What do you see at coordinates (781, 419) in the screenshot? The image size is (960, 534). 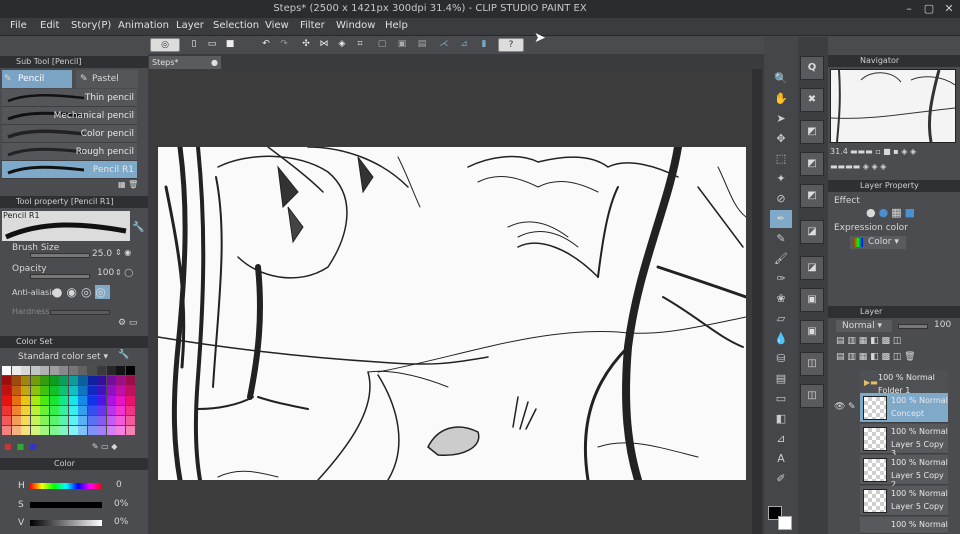 I see `frame-tool-icon: ◧` at bounding box center [781, 419].